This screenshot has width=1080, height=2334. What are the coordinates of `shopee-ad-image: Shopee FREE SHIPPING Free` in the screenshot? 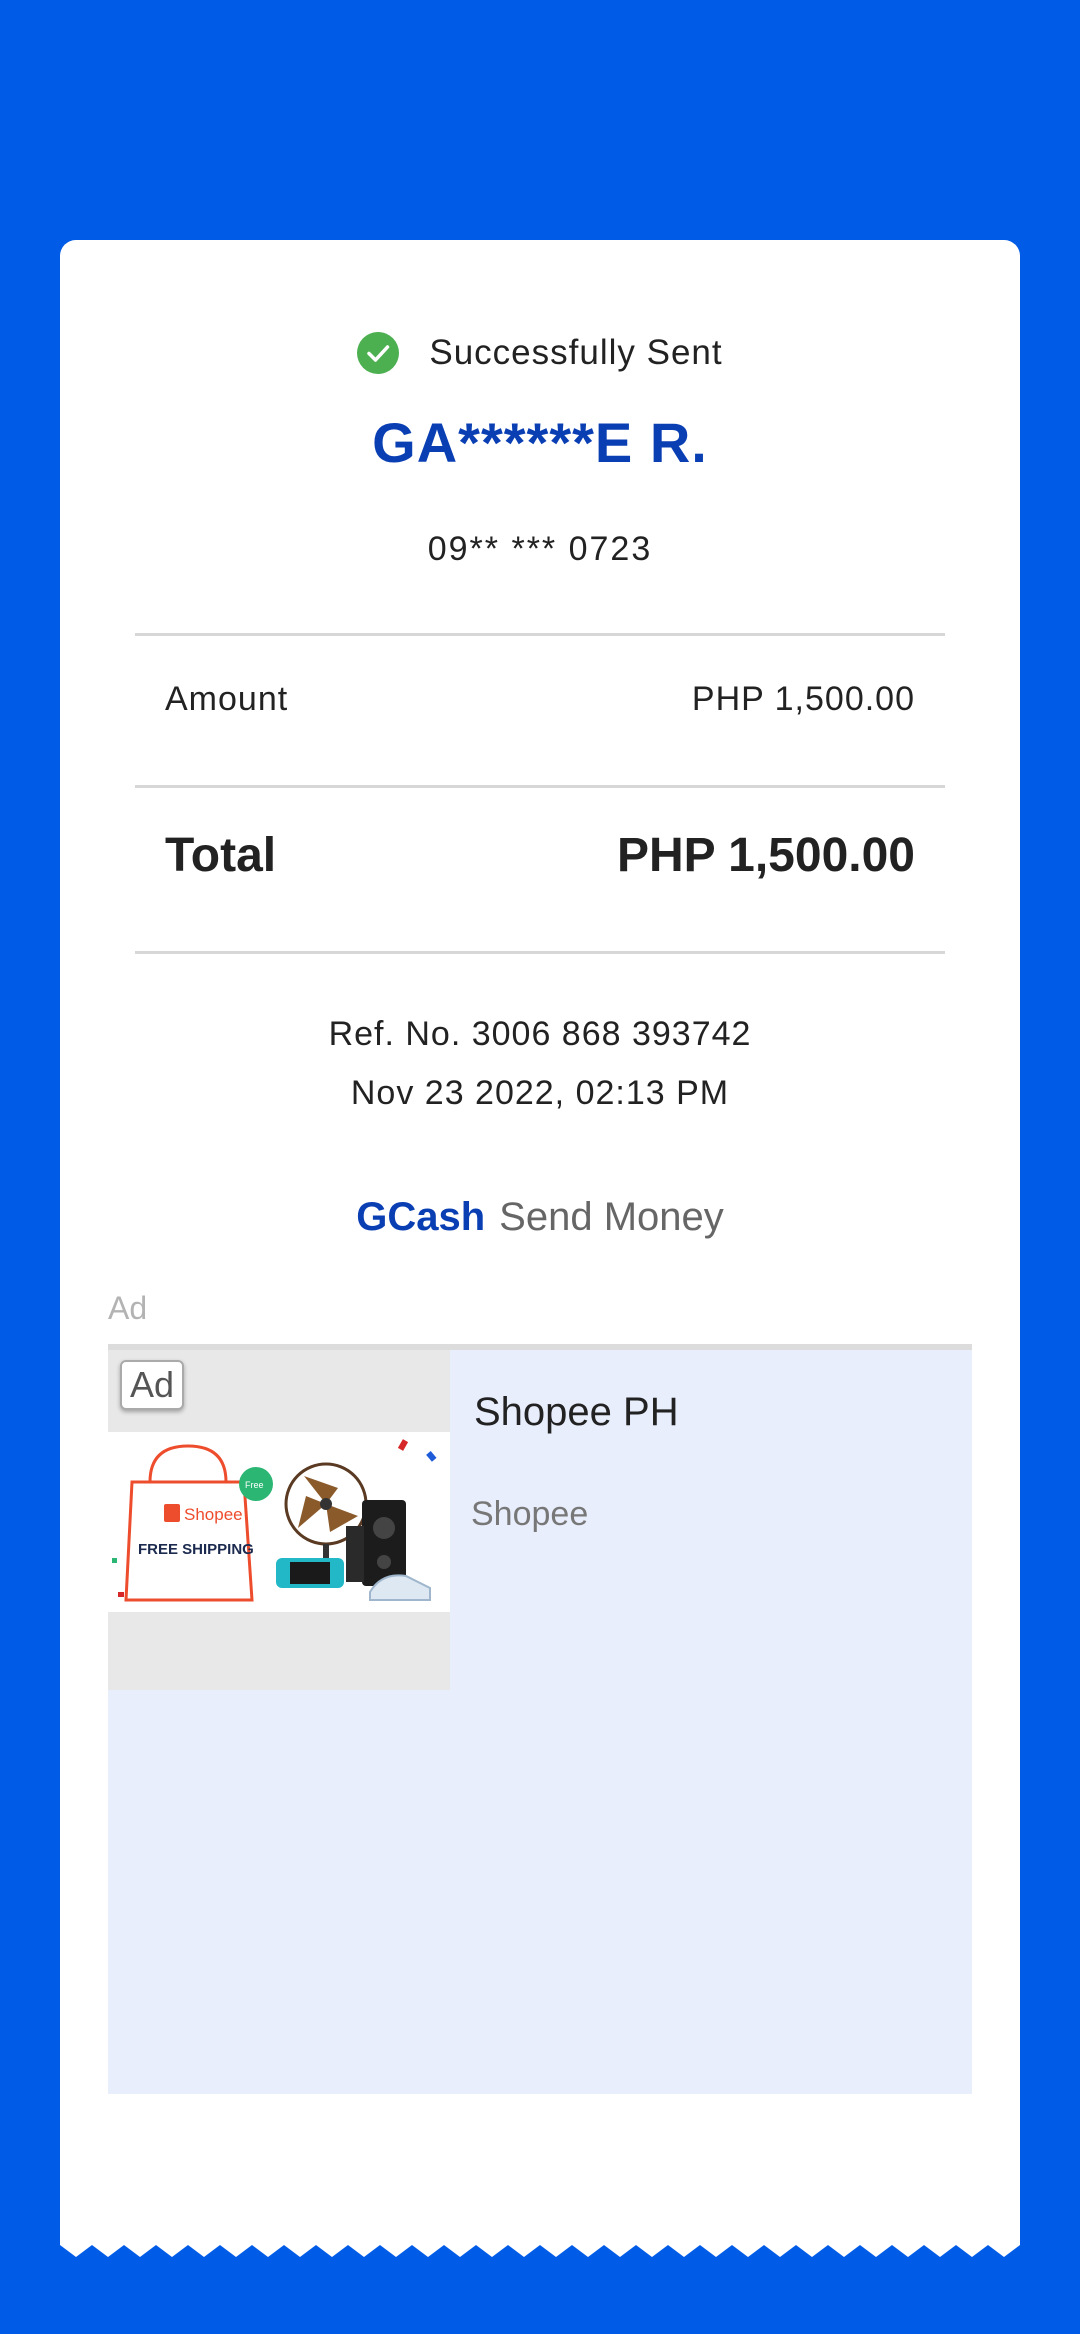 It's located at (279, 1522).